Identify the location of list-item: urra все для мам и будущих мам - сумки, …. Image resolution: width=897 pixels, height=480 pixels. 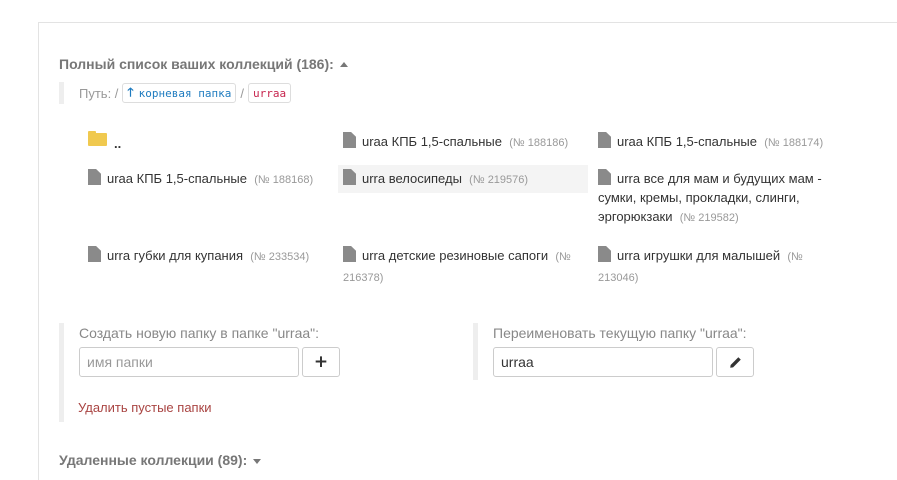
(718, 198).